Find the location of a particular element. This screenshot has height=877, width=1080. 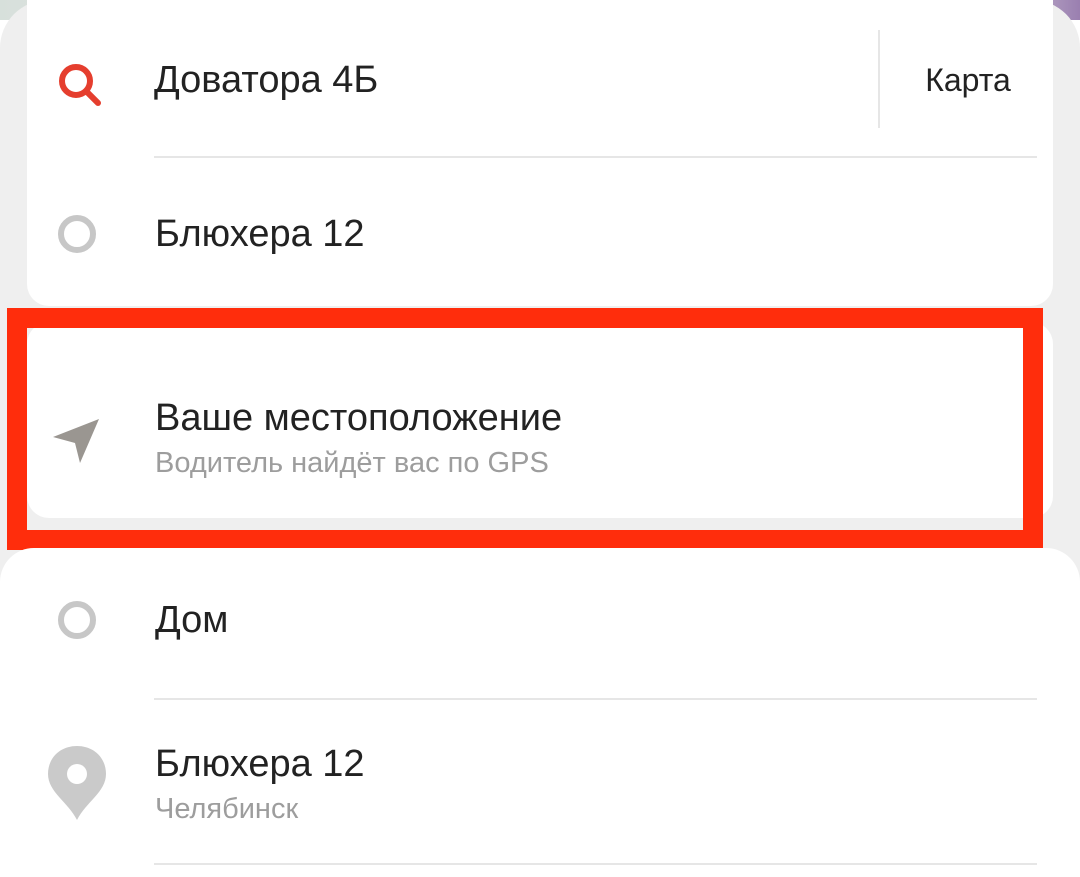

list-item-home: Дом is located at coordinates (540, 630).